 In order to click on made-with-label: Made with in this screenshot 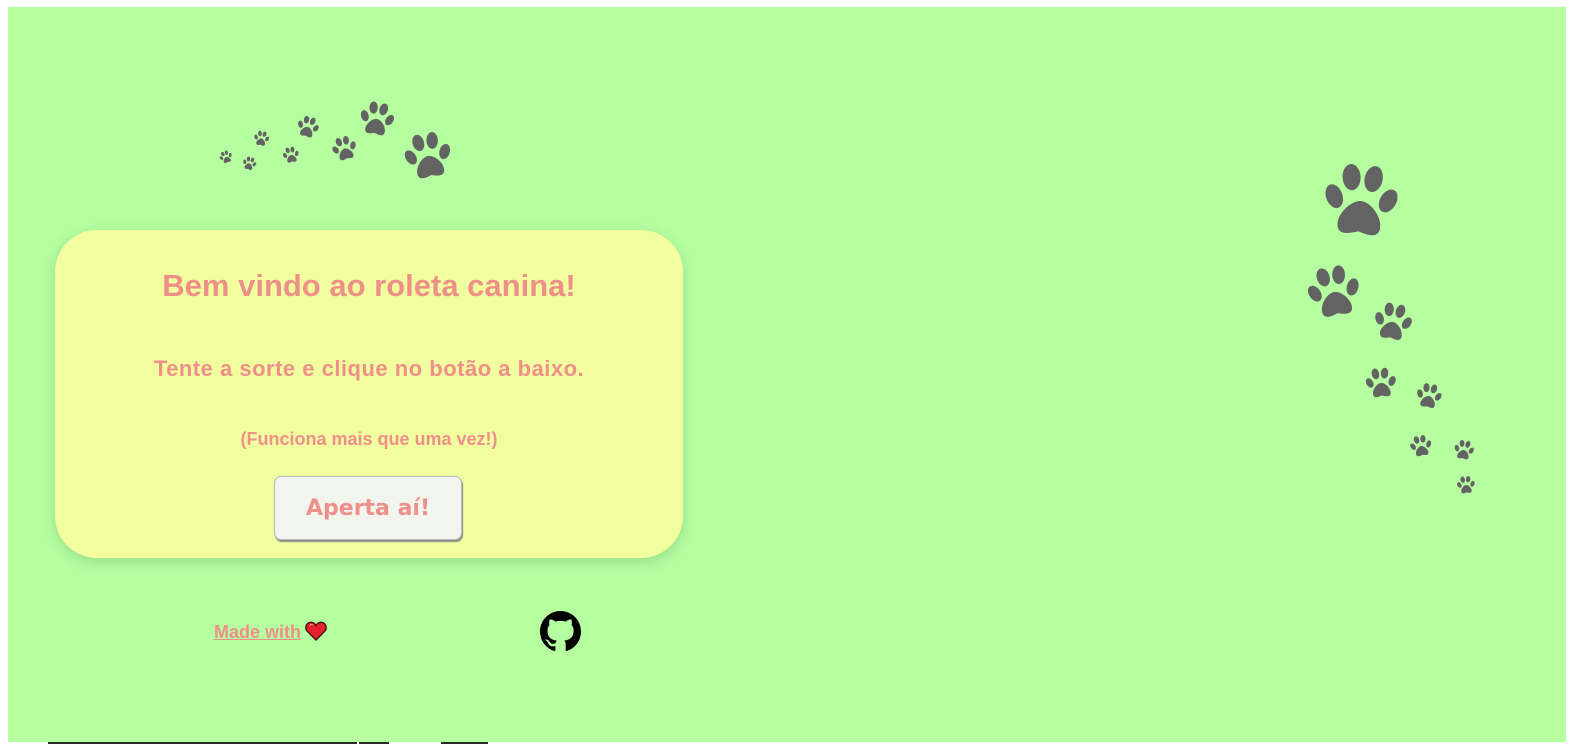, I will do `click(258, 632)`.